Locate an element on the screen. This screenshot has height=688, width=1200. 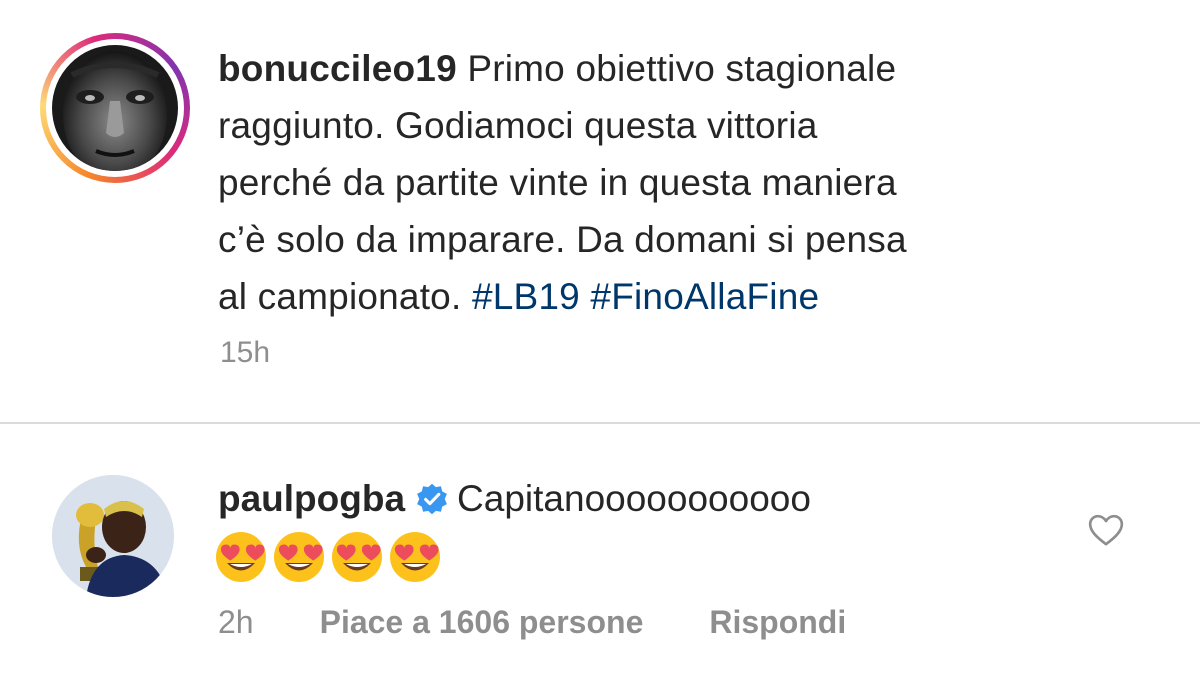
comment-message: Capitanooooooooooo is located at coordinates (634, 498).